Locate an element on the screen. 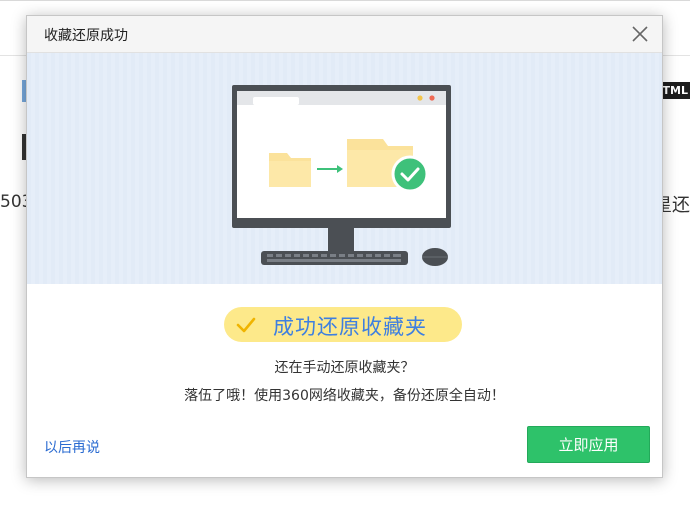 This screenshot has height=515, width=690. apply-now-button: 立即应用 is located at coordinates (588, 444).